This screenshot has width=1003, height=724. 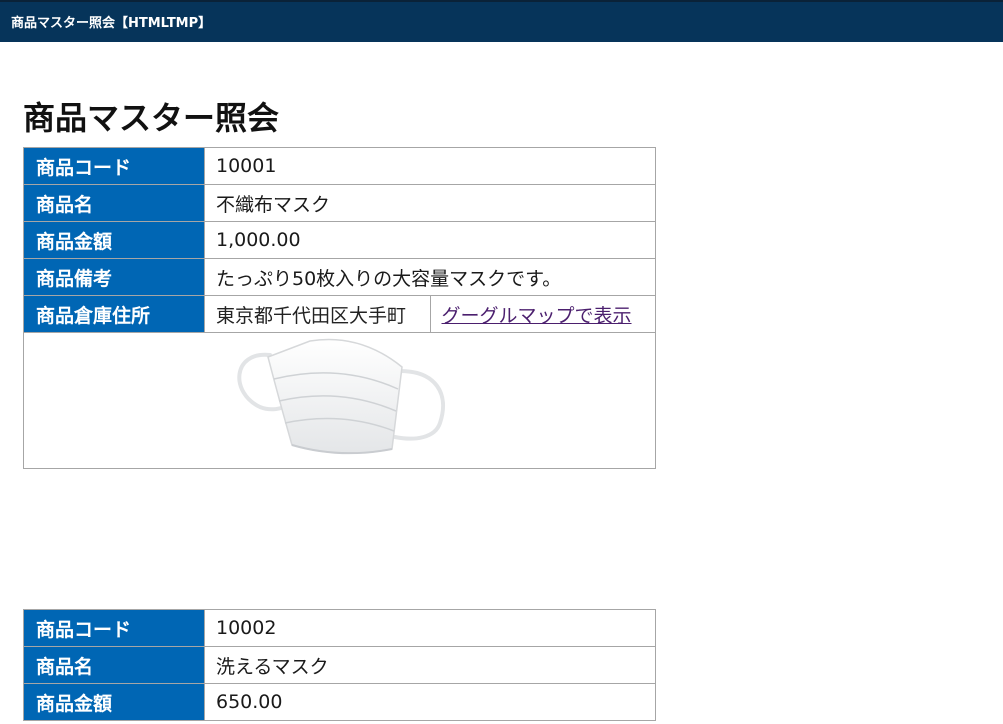 What do you see at coordinates (430, 166) in the screenshot?
I see `field-value-code: 10001` at bounding box center [430, 166].